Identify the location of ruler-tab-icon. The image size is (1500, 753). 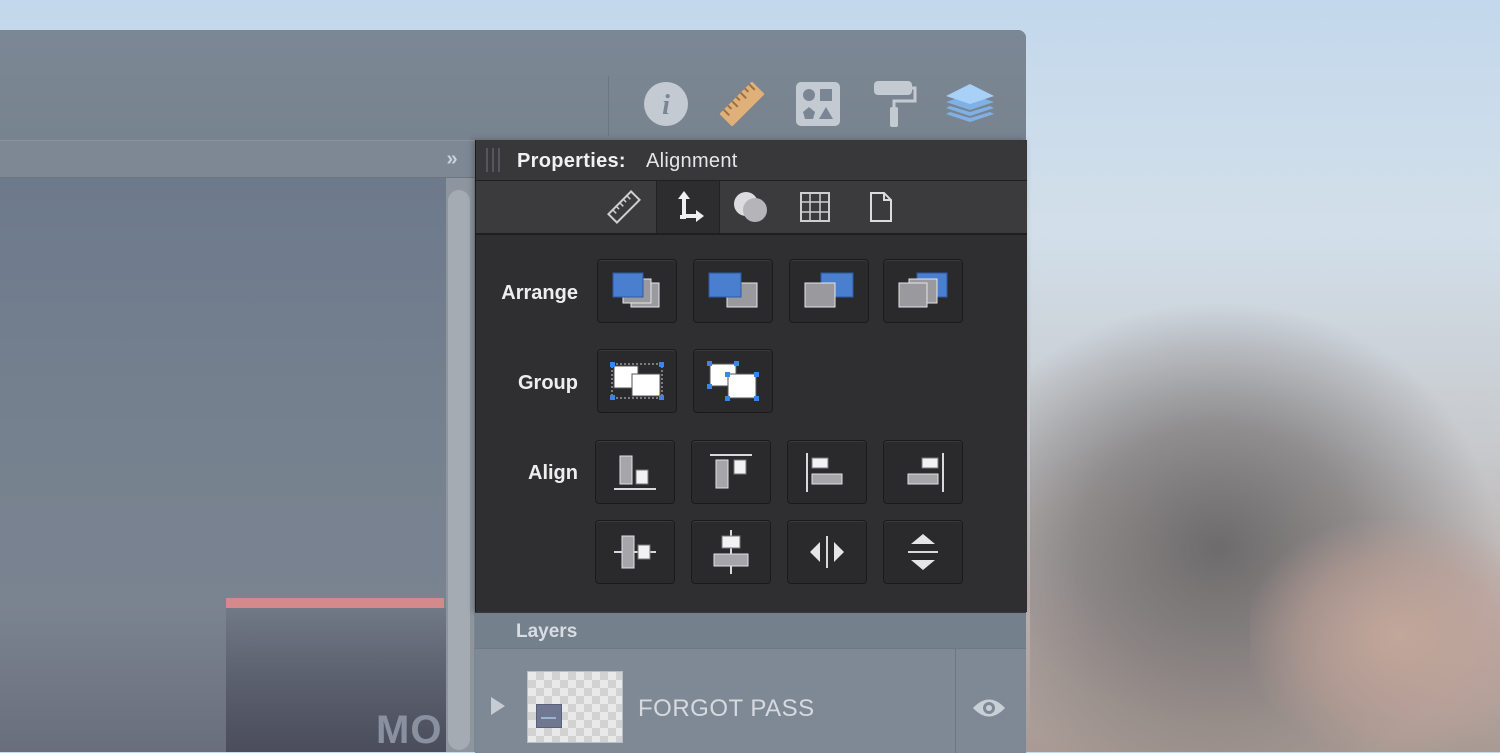
(624, 207).